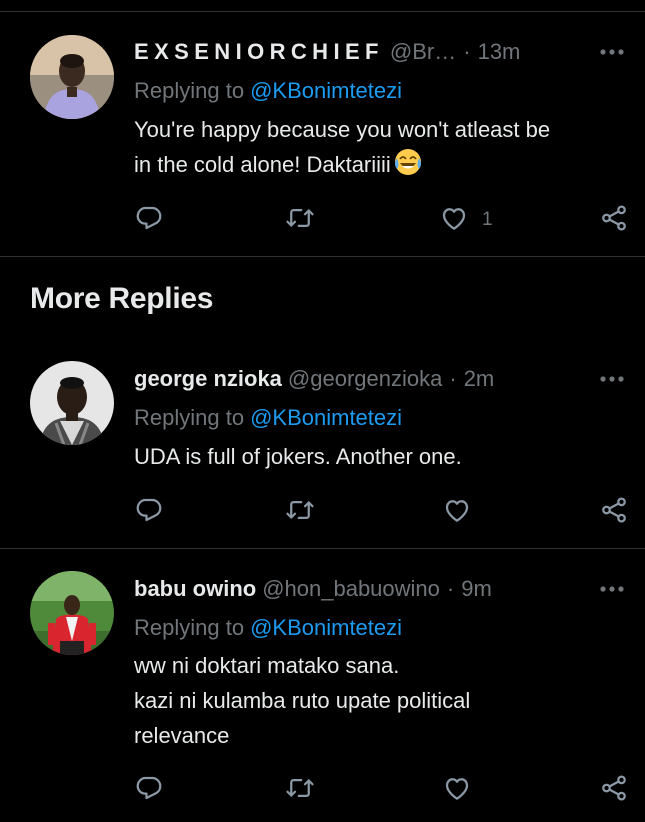  Describe the element at coordinates (189, 627) in the screenshot. I see `replying-label: Replying to` at that location.